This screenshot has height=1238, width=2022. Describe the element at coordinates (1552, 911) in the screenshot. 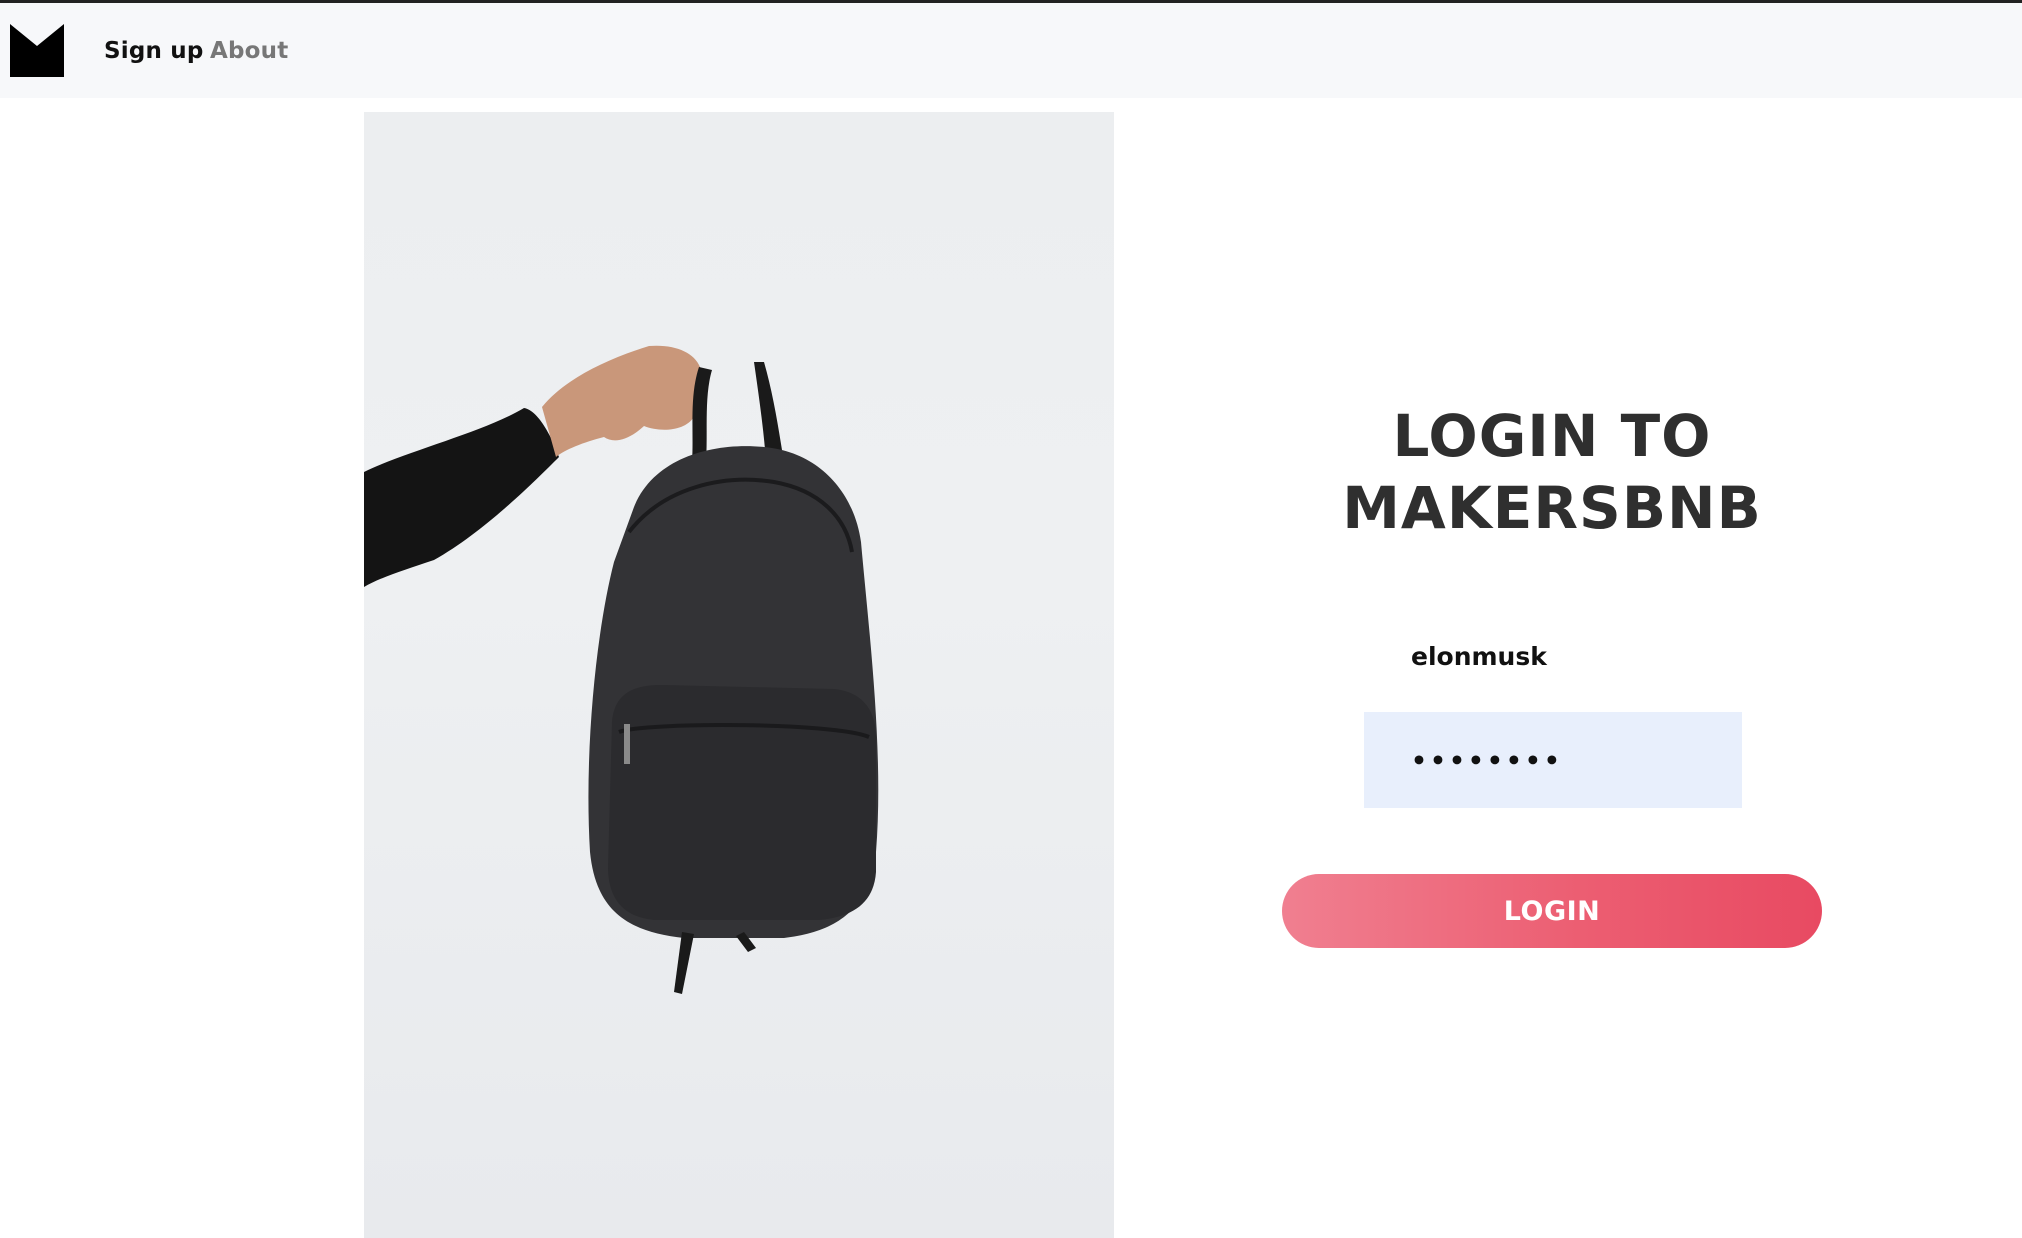

I see `login-button: LOGIN` at that location.